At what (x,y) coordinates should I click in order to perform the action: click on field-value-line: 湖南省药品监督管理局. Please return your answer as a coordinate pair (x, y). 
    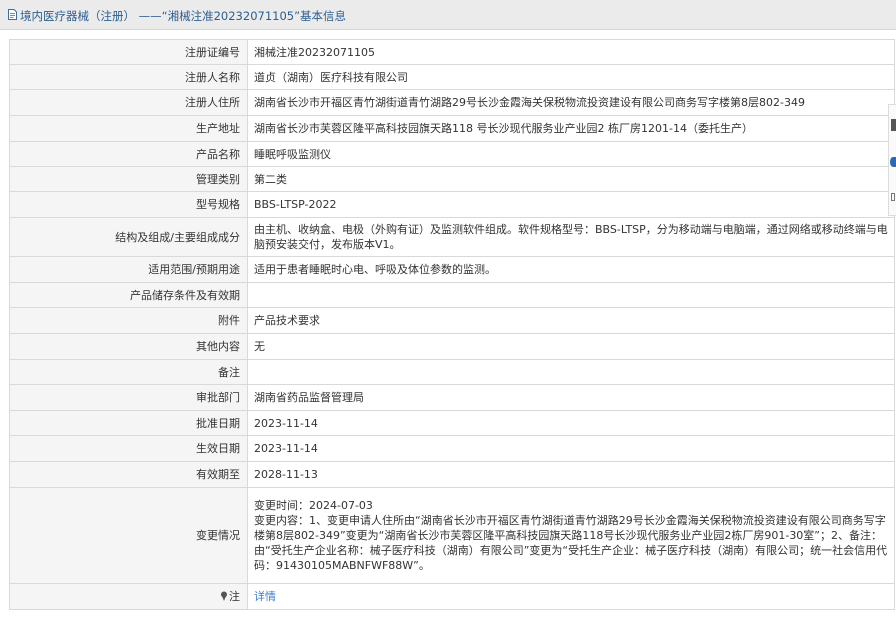
    Looking at the image, I should click on (309, 397).